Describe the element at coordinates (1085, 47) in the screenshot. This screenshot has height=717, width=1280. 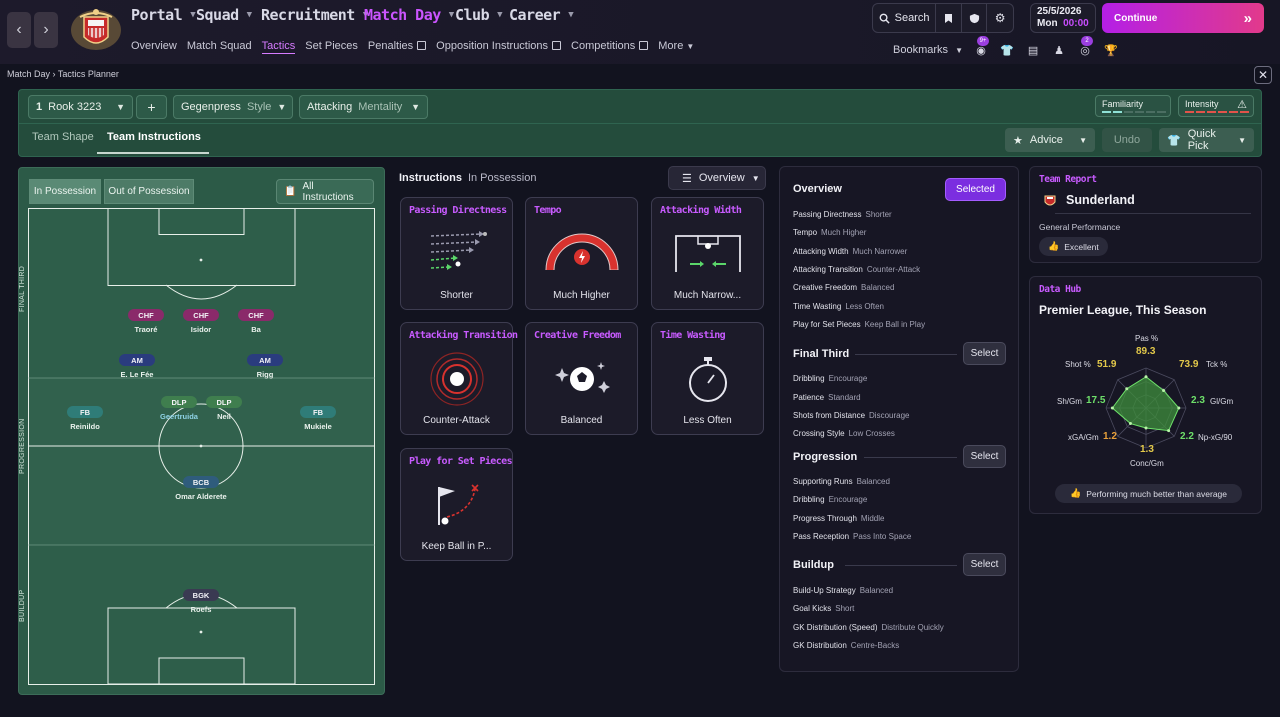
I see `scout-bookmark: 2 ◎` at that location.